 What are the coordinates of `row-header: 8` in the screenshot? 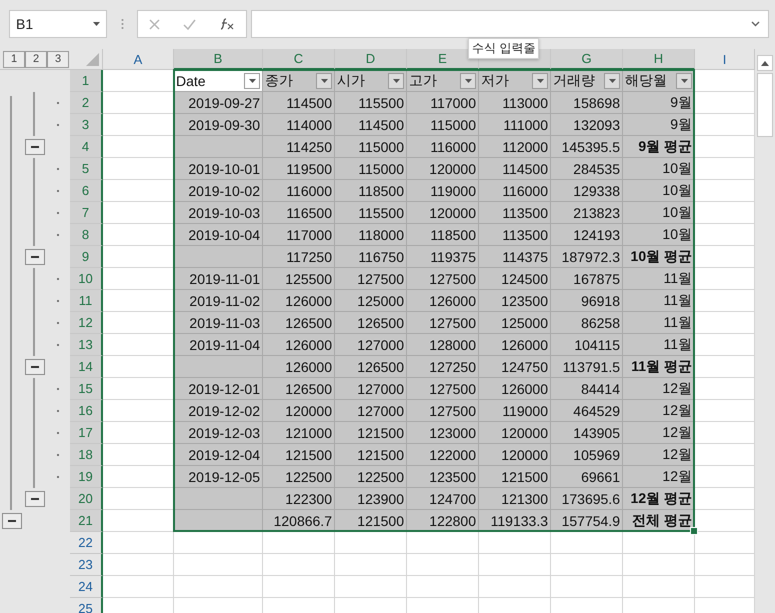 It's located at (86, 235).